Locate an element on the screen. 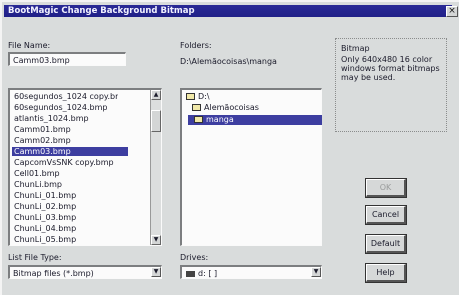 The height and width of the screenshot is (295, 459). file-list-item: ChunLi_03.bmp is located at coordinates (65, 217).